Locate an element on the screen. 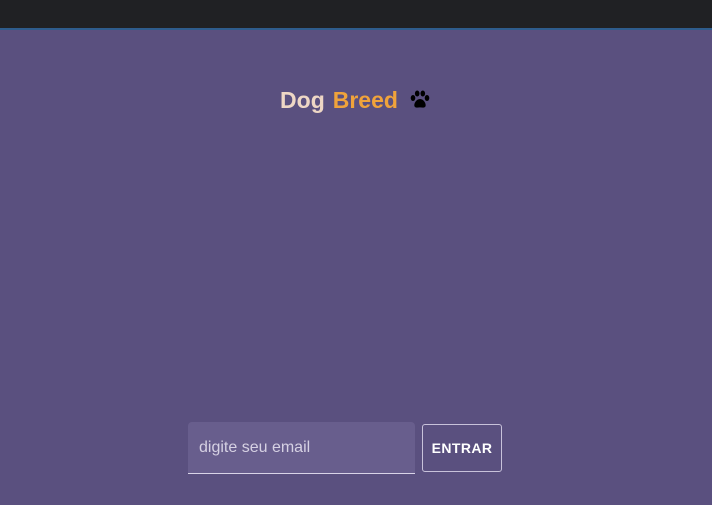 Image resolution: width=712 pixels, height=505 pixels. brand-title: Dog Breed is located at coordinates (356, 100).